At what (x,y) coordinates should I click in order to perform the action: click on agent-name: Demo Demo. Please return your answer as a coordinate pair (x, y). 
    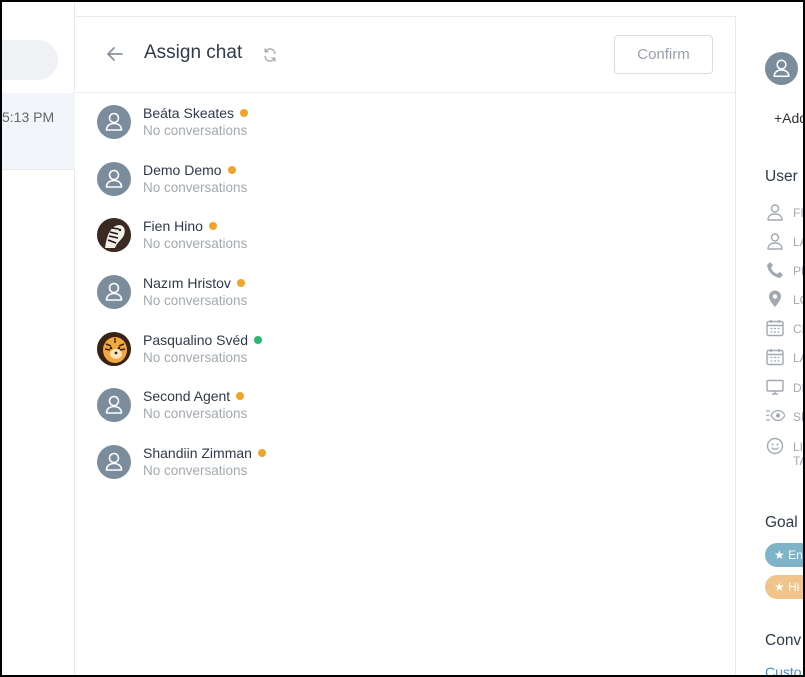
    Looking at the image, I should click on (189, 170).